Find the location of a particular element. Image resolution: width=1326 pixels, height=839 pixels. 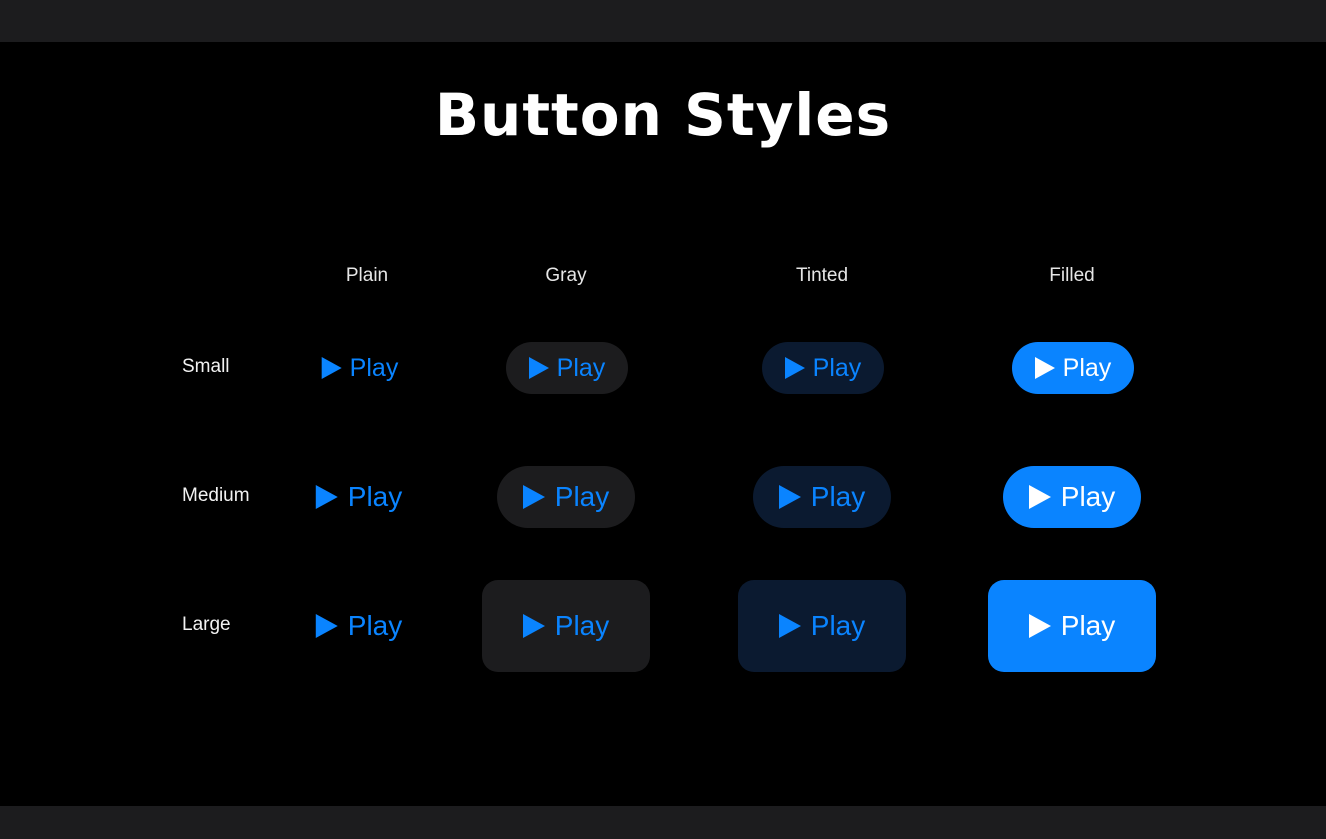

play-button-large-plain: Play is located at coordinates (359, 626).